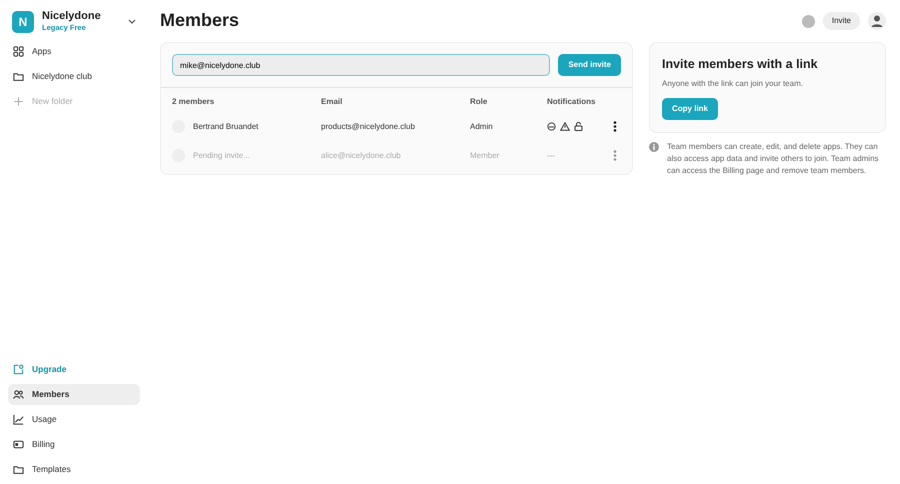 This screenshot has height=484, width=900. I want to click on sidebar-item: Apps, so click(74, 51).